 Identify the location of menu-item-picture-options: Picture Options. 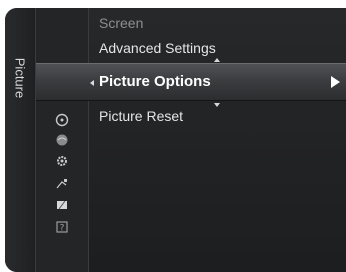
(191, 82).